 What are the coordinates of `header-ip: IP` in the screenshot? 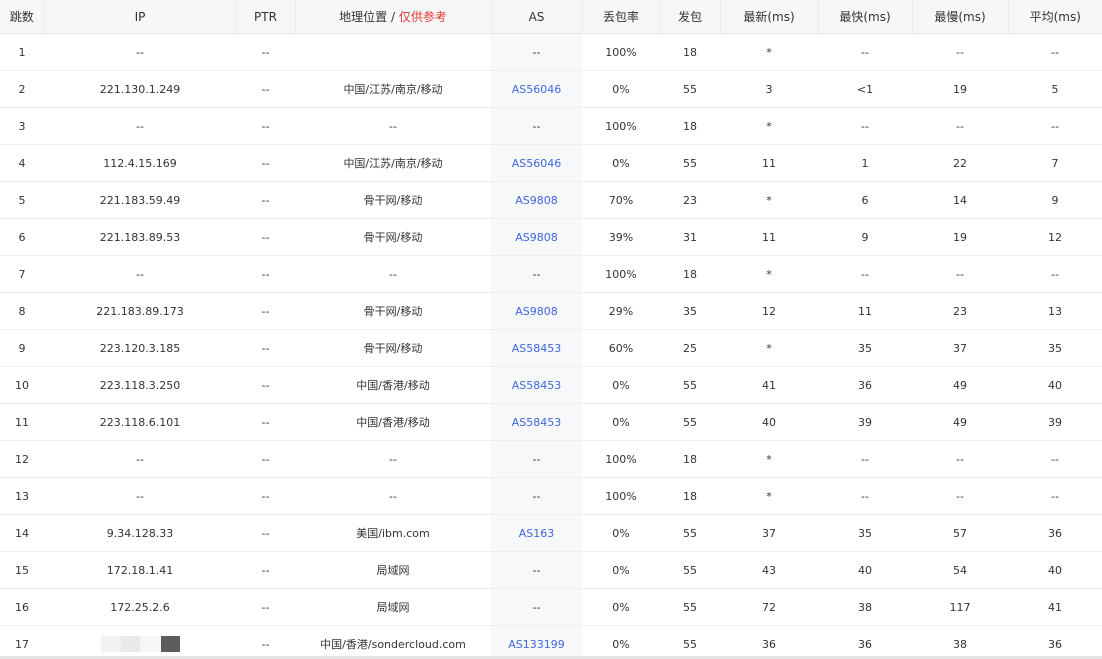 It's located at (140, 17).